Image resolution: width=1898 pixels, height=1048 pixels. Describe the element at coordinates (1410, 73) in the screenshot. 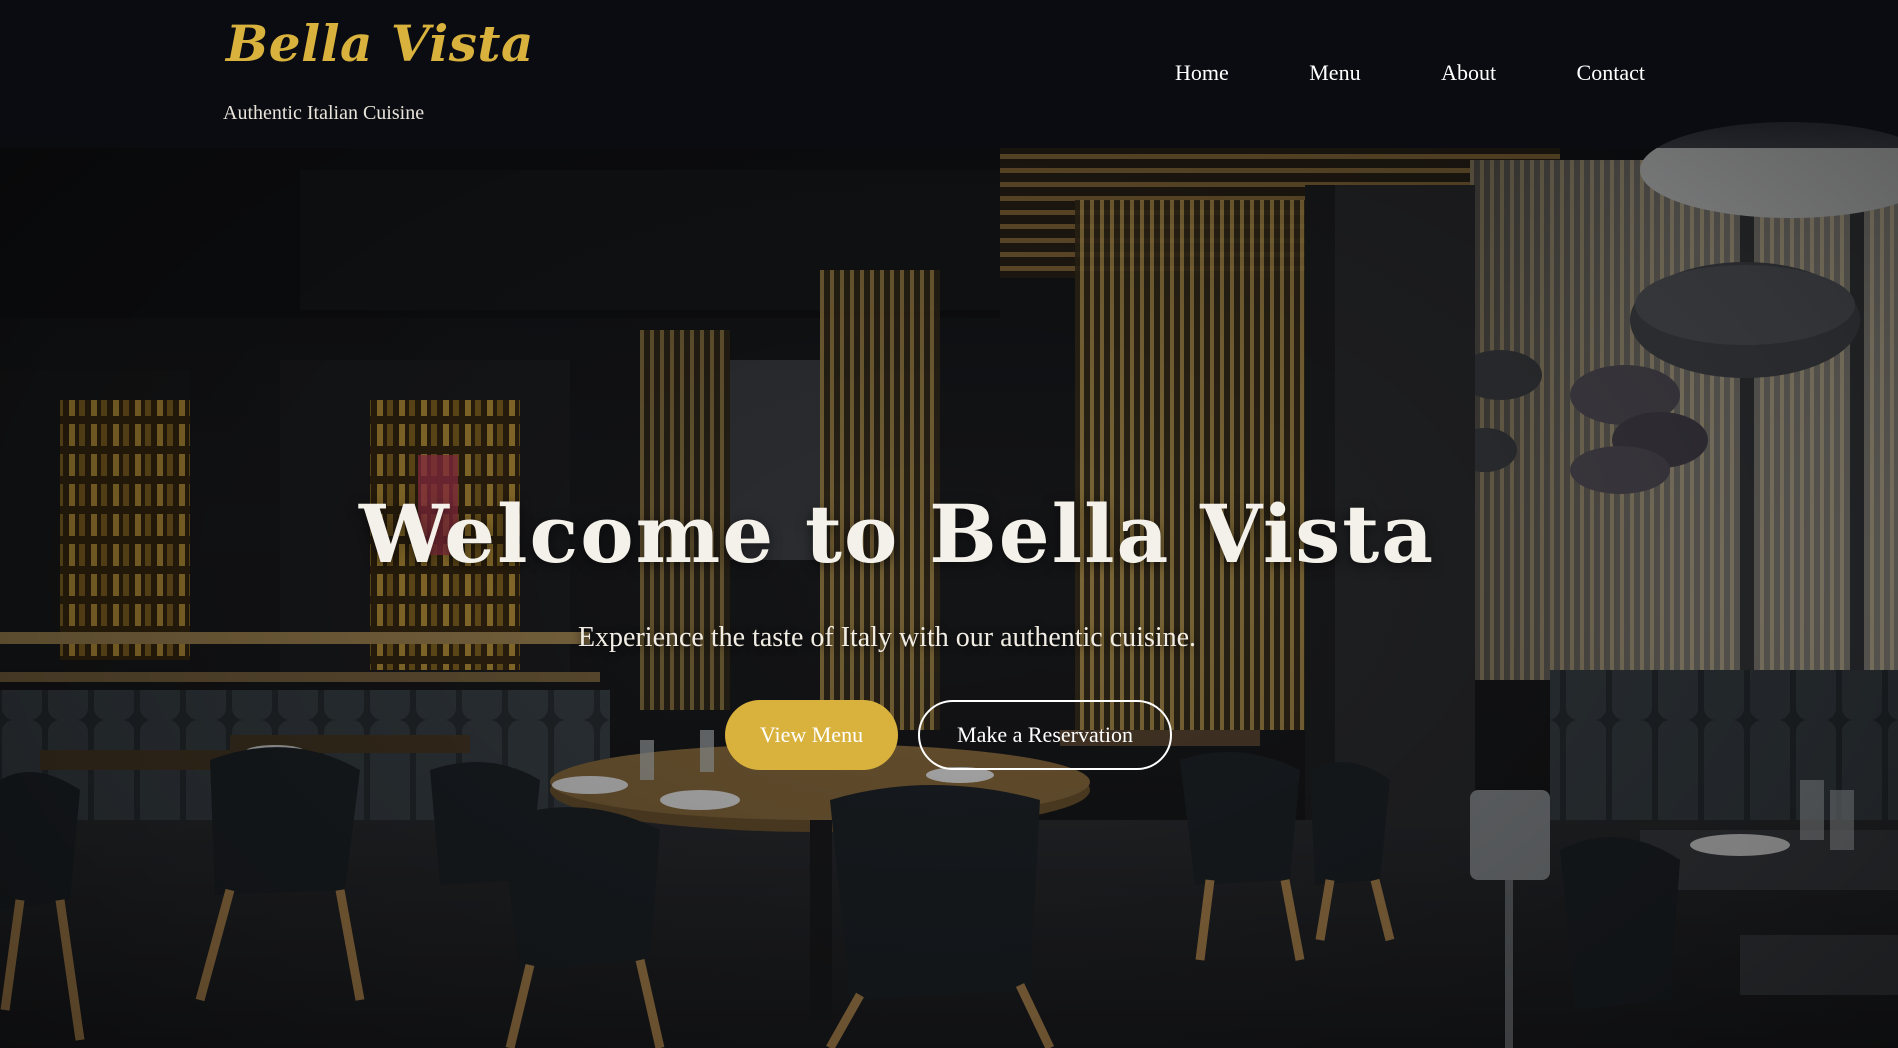

I see `main-nav: Home Menu About Contact` at that location.